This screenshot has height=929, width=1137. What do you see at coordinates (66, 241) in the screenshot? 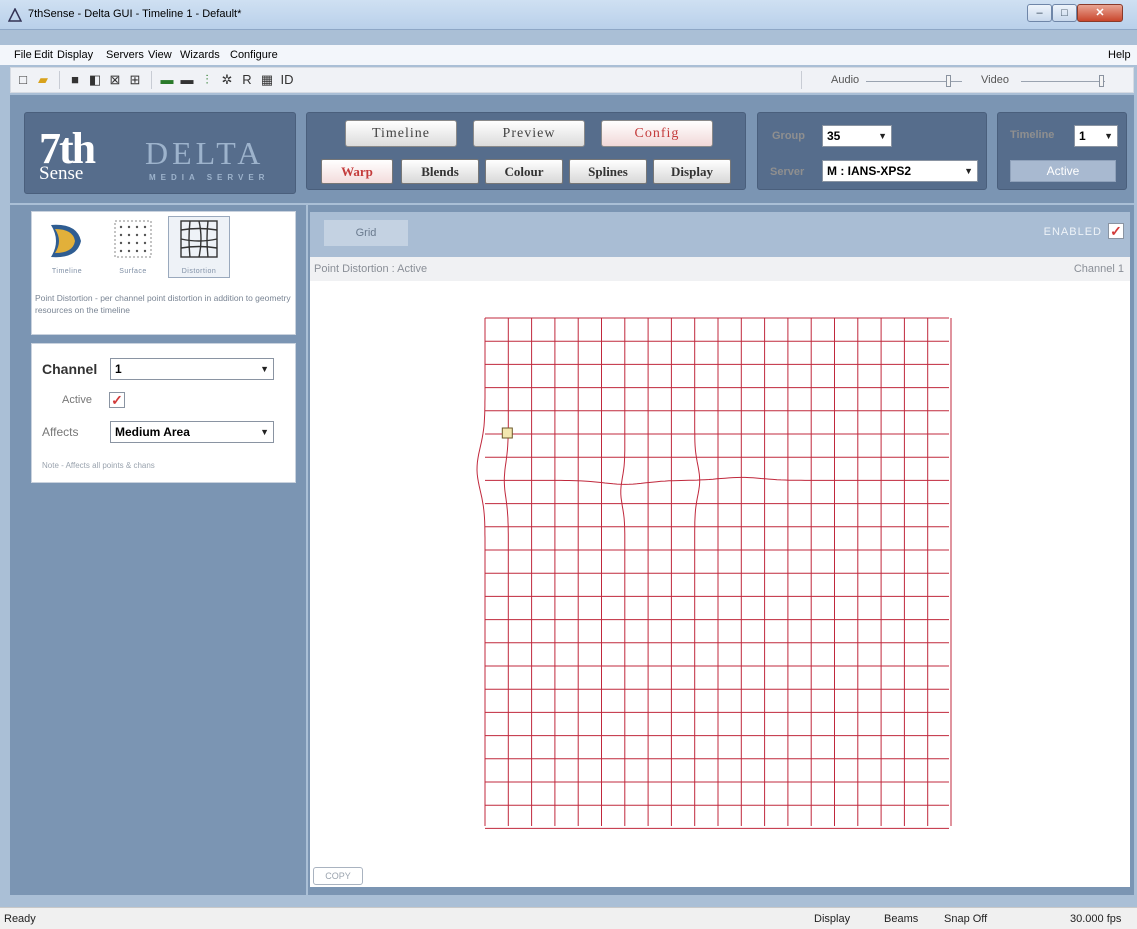
I see `timeline-icon` at bounding box center [66, 241].